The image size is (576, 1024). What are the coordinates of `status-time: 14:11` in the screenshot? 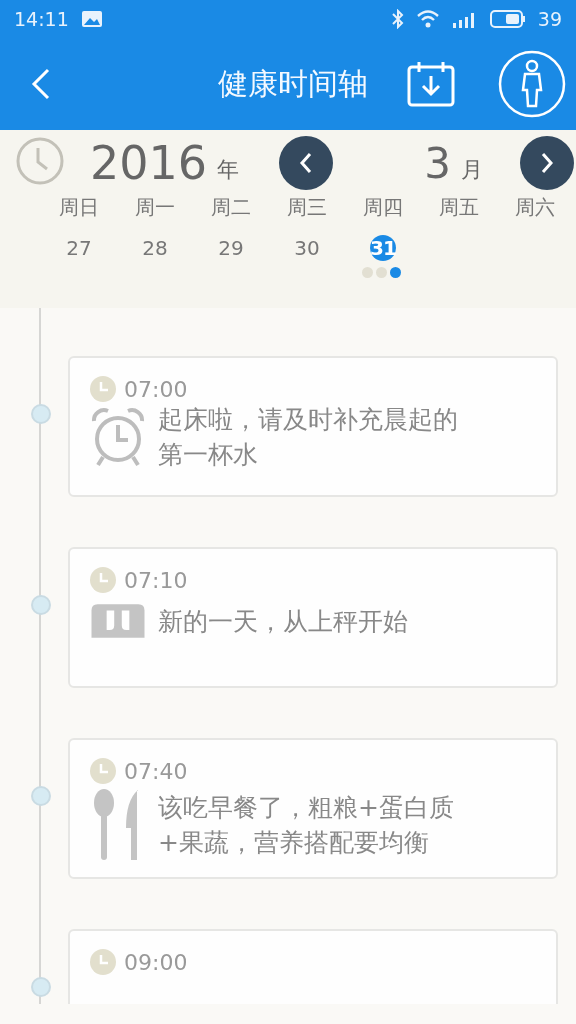 It's located at (41, 19).